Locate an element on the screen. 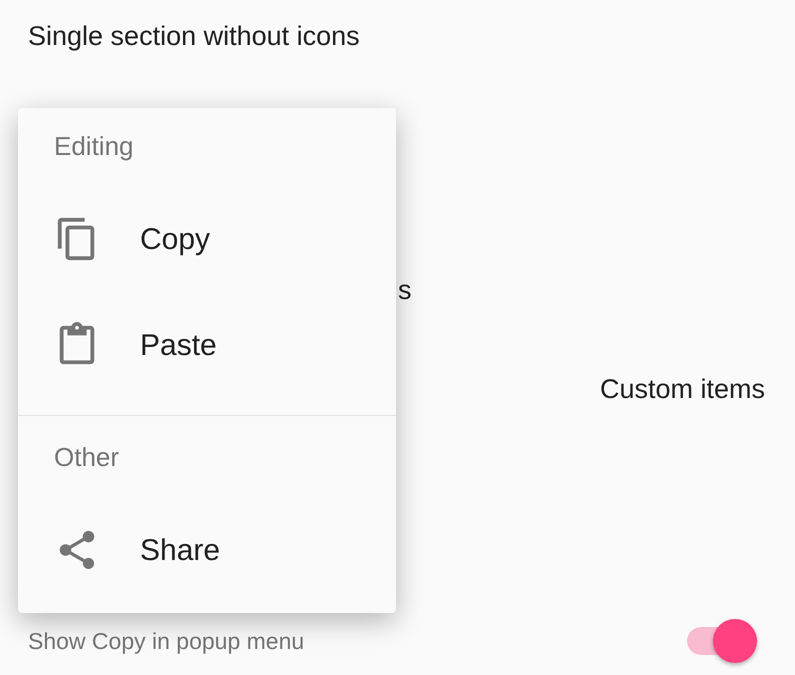  list-item-text: s is located at coordinates (405, 290).